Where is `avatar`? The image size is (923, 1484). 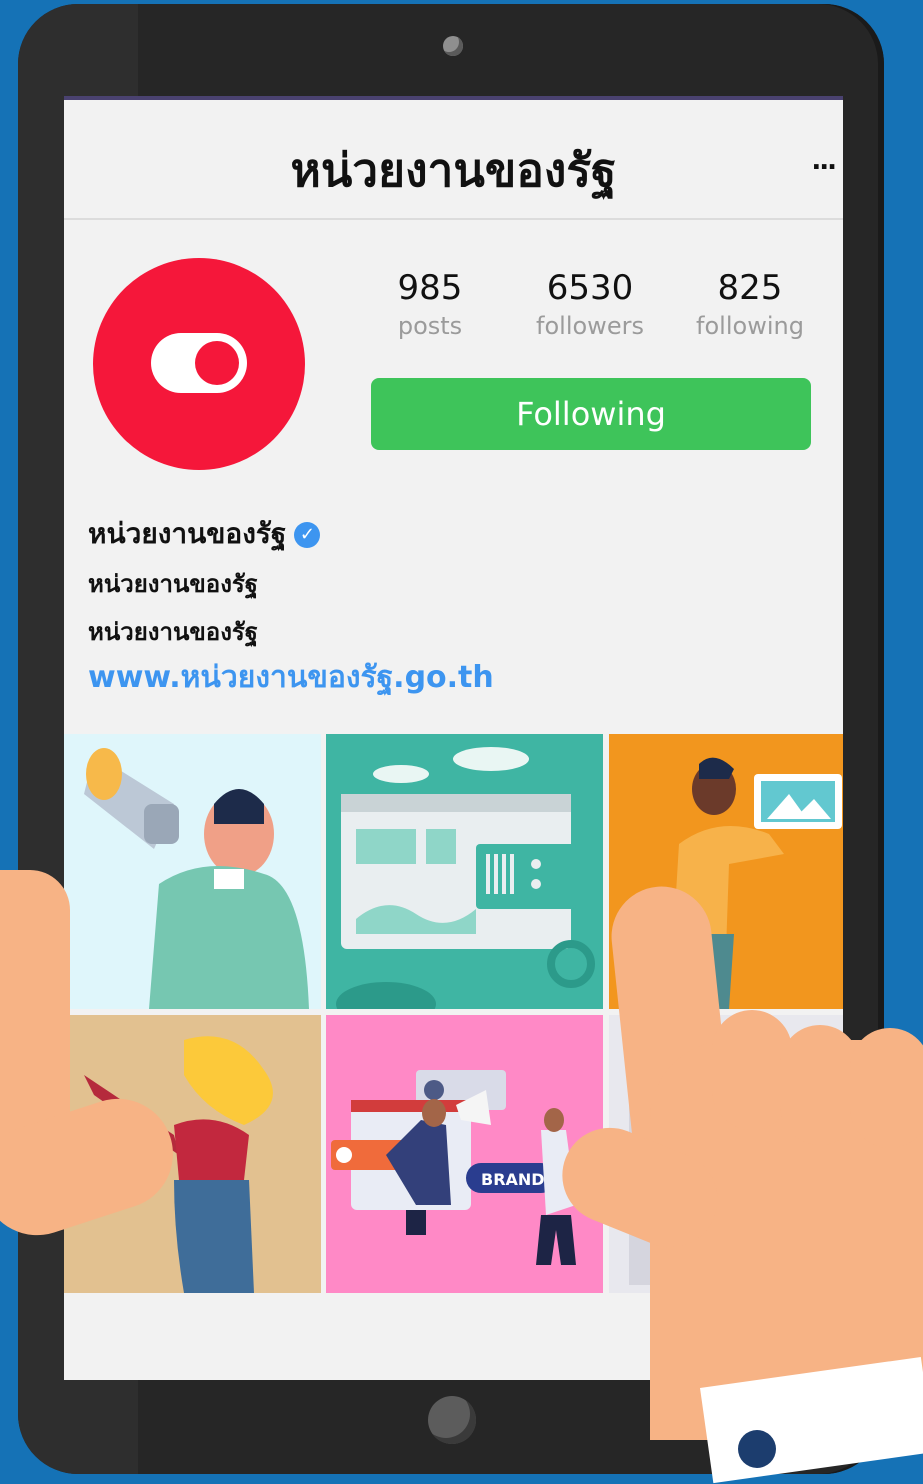 avatar is located at coordinates (199, 364).